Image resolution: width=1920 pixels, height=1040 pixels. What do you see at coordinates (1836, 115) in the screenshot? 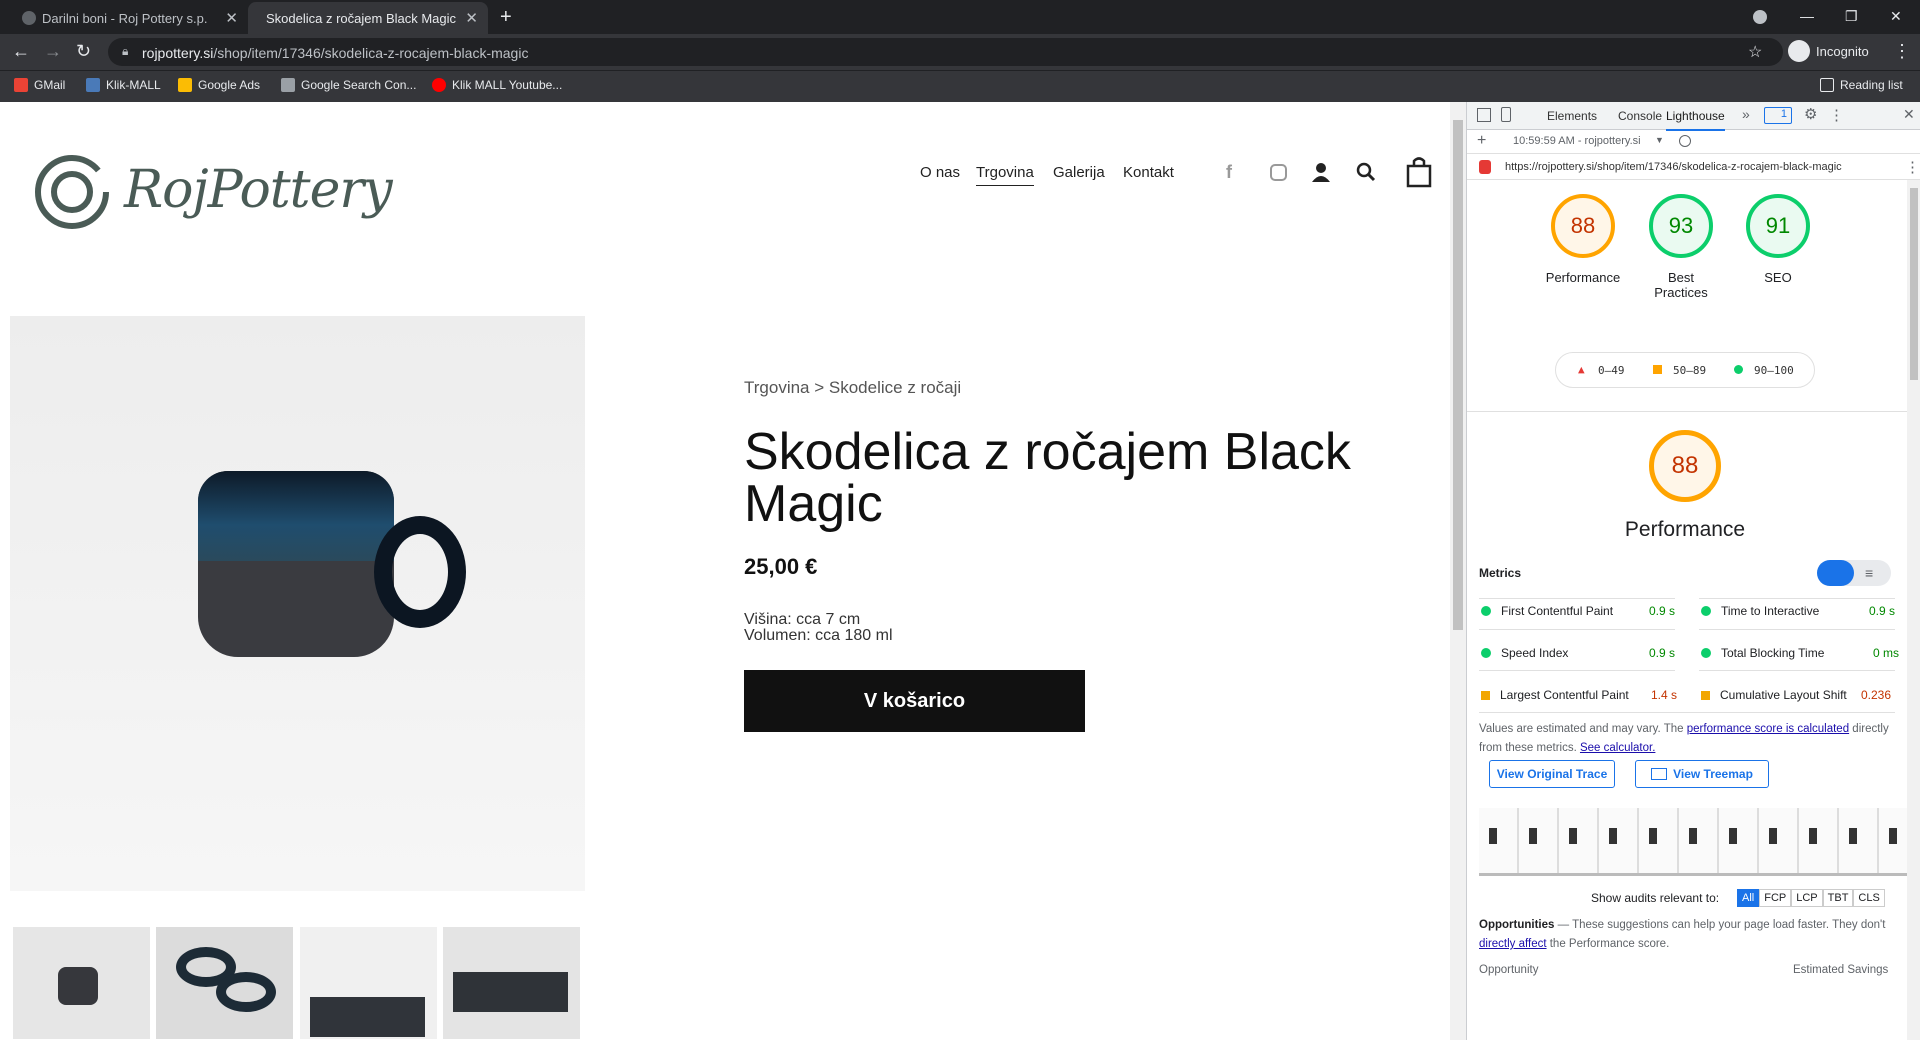
I see `devtools-menu-icon: ⋮` at bounding box center [1836, 115].